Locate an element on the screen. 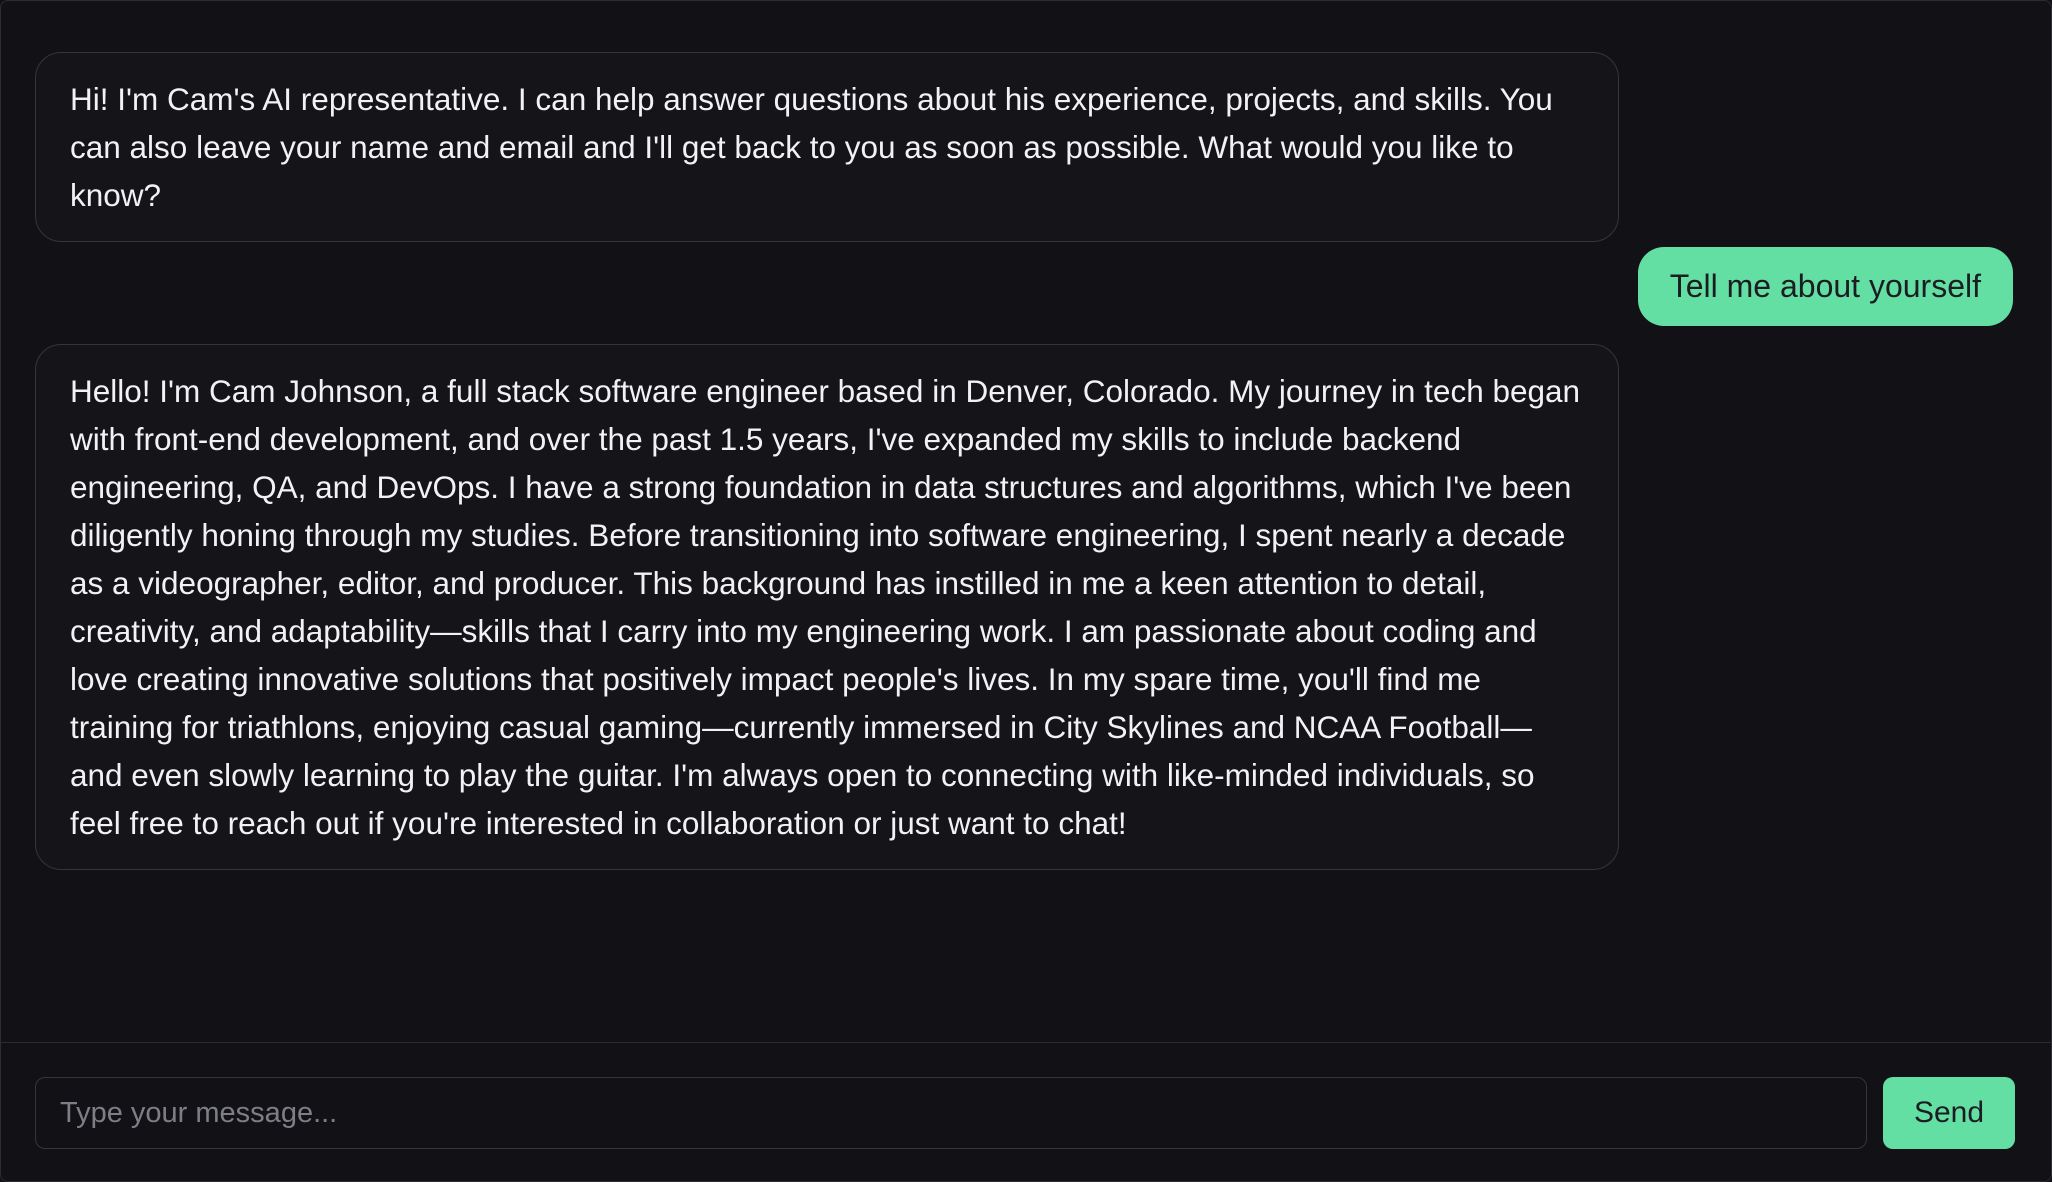 This screenshot has width=2052, height=1182. message-input is located at coordinates (951, 1113).